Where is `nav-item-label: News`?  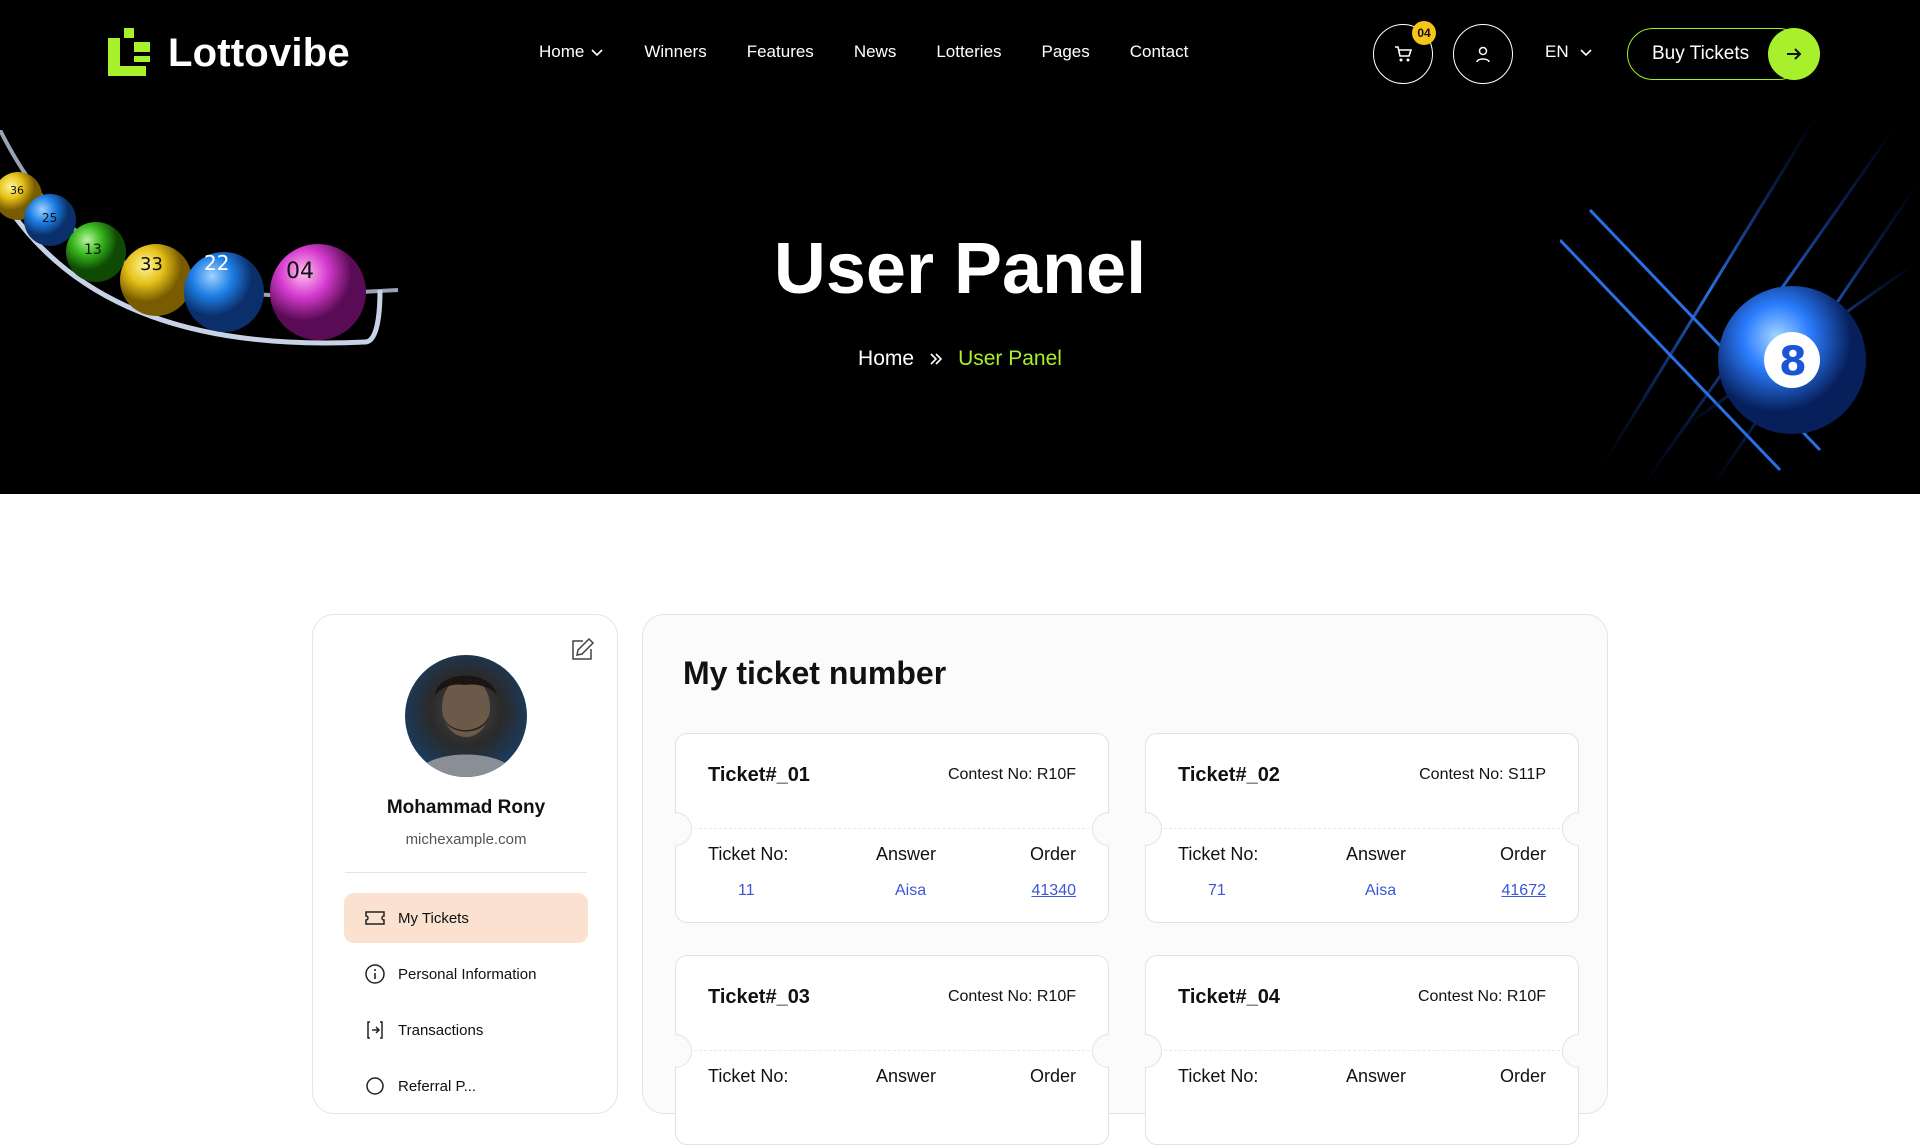 nav-item-label: News is located at coordinates (875, 51).